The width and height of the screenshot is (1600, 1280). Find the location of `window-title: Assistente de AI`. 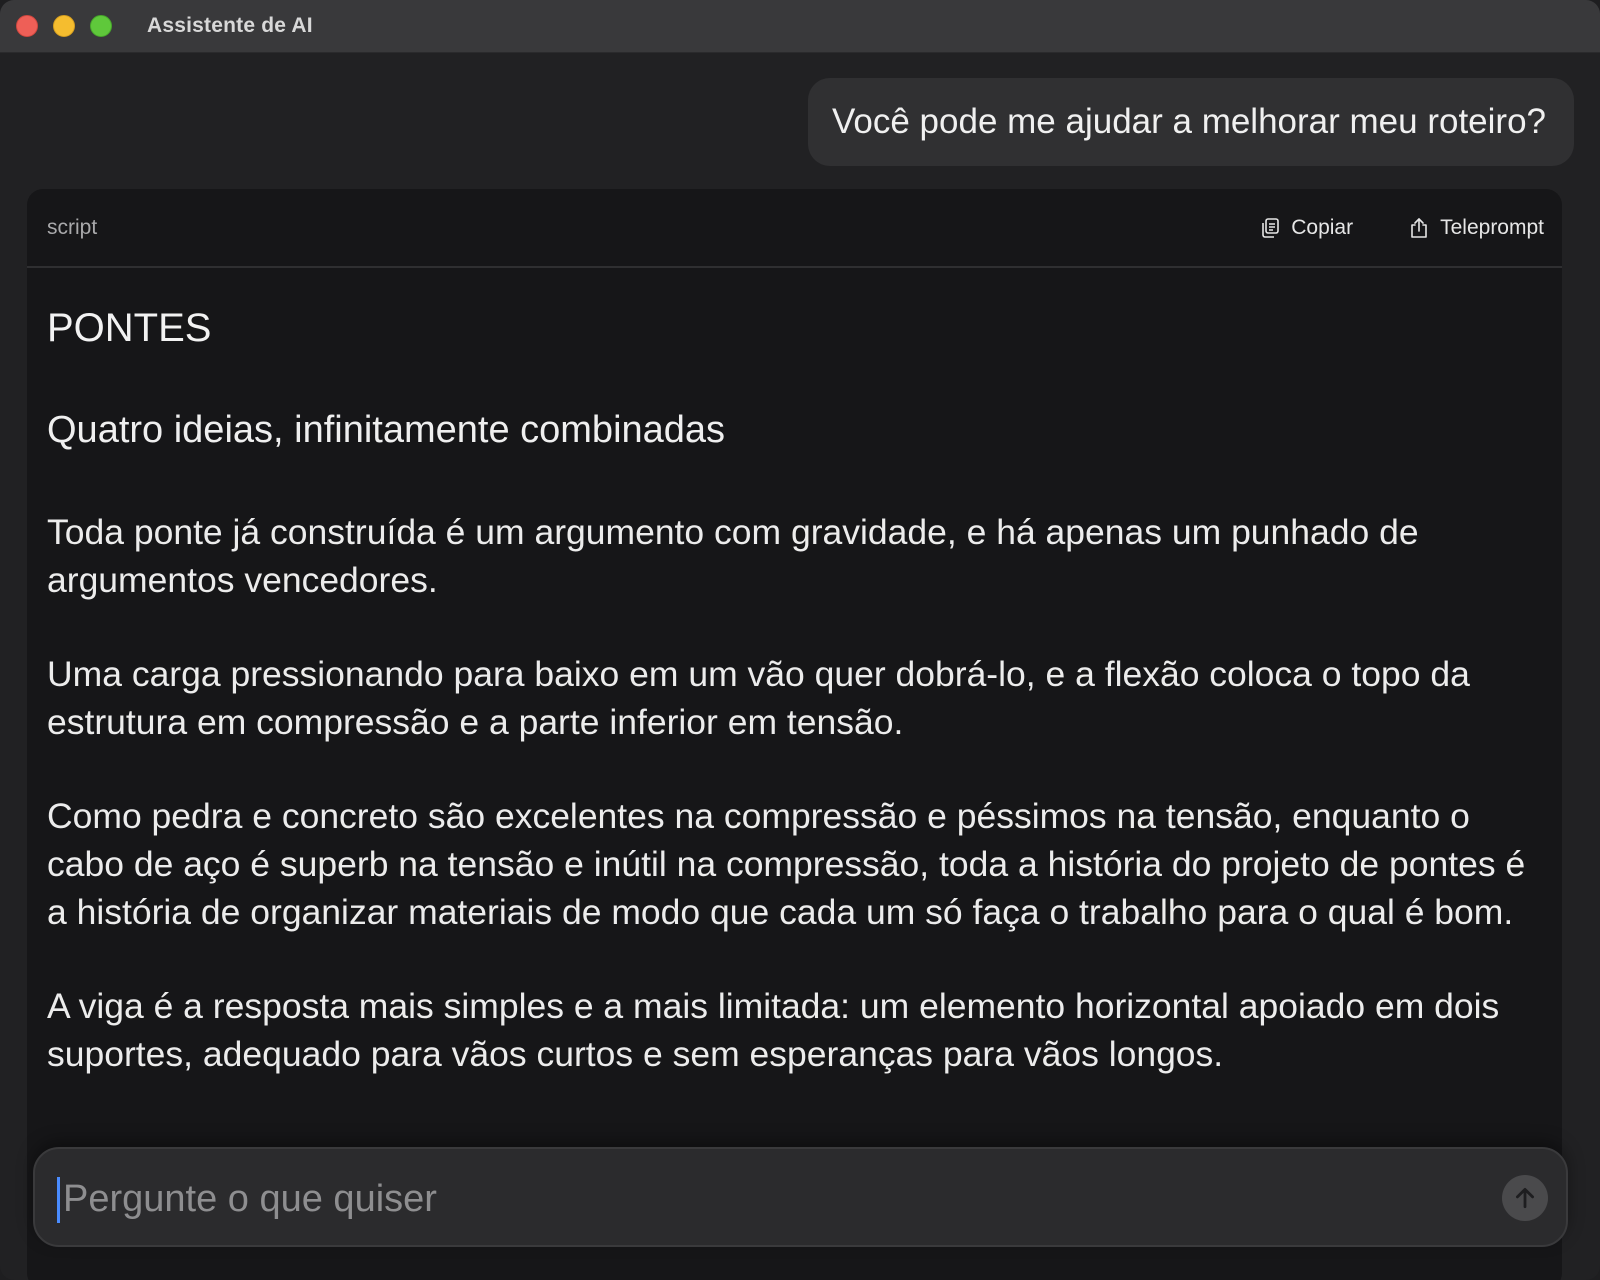

window-title: Assistente de AI is located at coordinates (230, 25).